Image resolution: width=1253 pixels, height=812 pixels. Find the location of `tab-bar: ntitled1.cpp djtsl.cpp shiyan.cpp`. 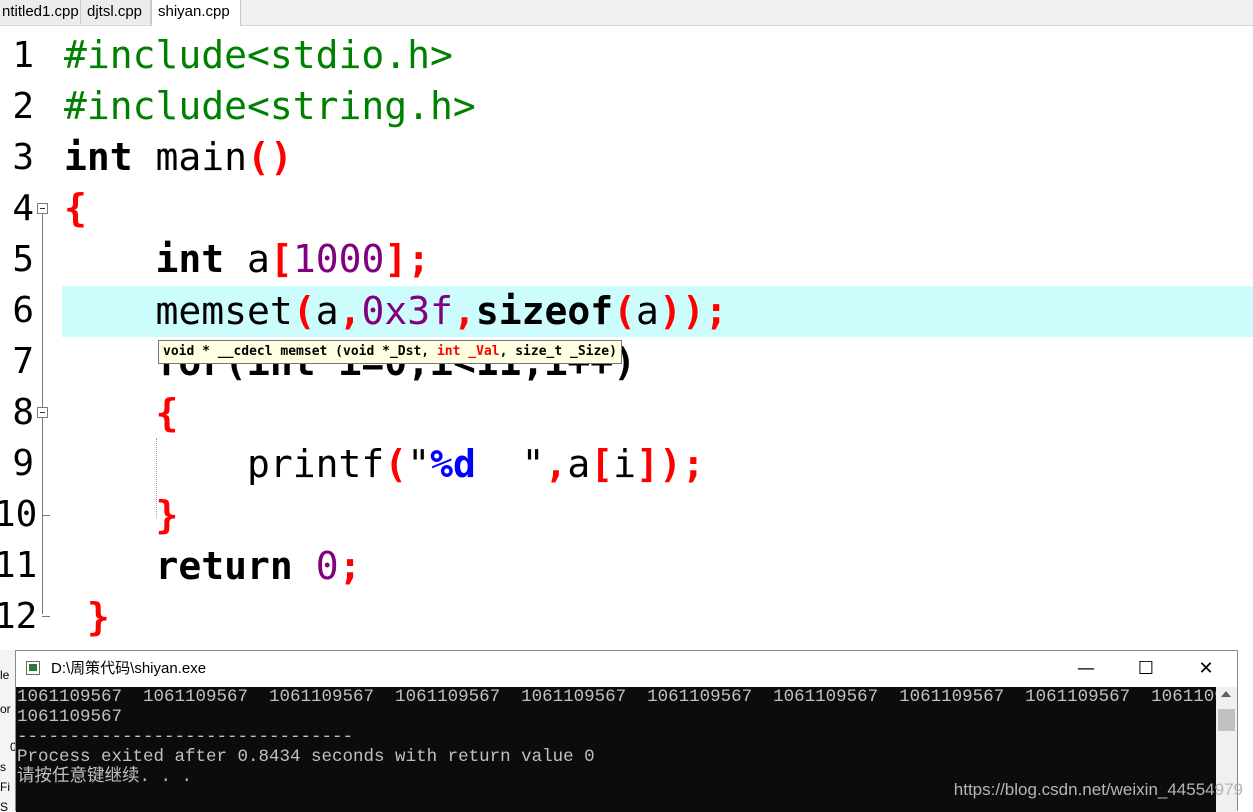

tab-bar: ntitled1.cpp djtsl.cpp shiyan.cpp is located at coordinates (626, 13).